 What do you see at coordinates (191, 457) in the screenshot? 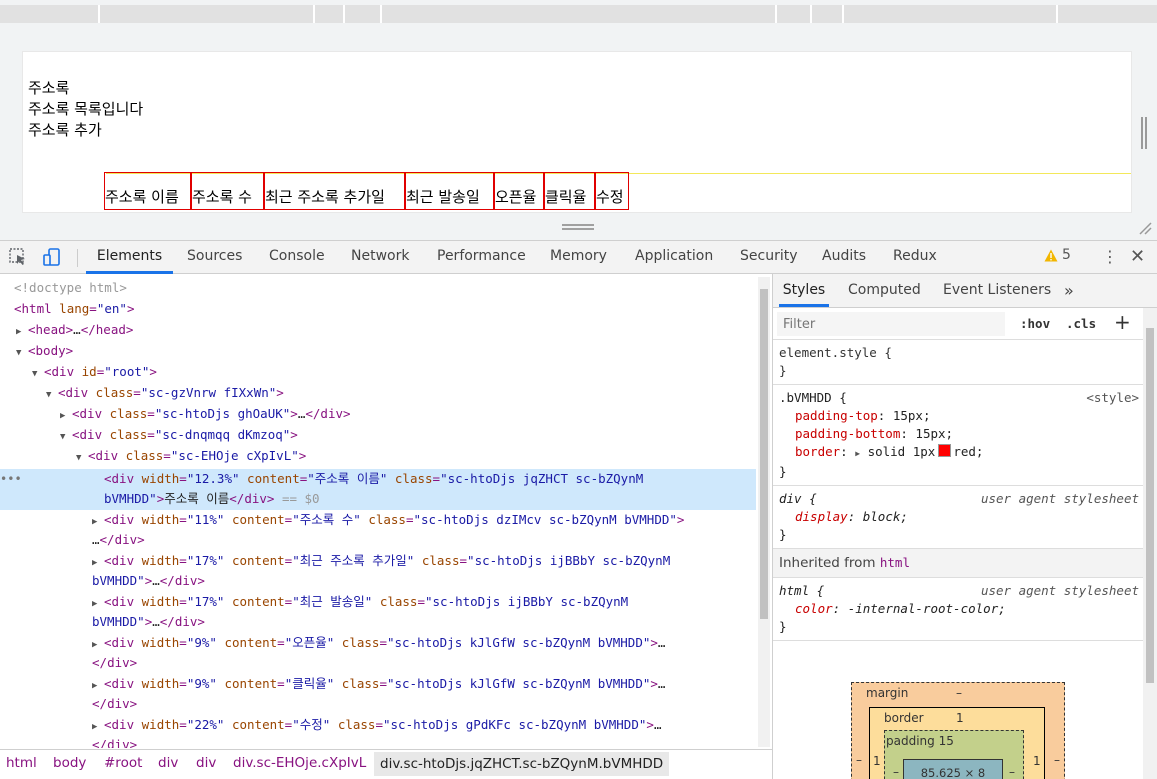
I see `div-node: ▼ <div class="sc-EHOje cXpIvL">` at bounding box center [191, 457].